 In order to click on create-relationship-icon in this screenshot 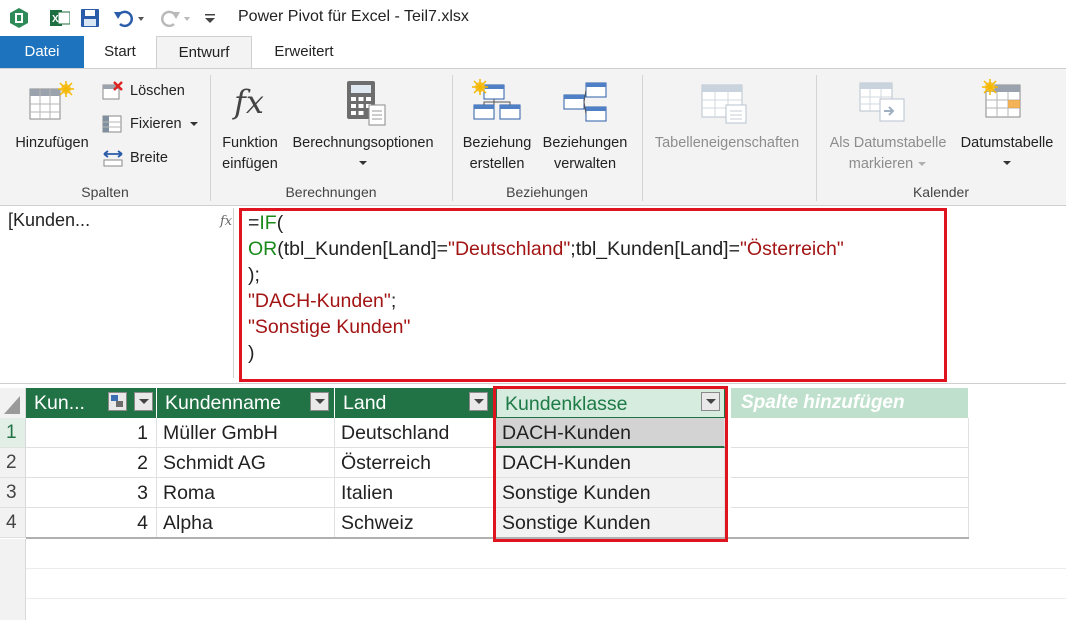, I will do `click(496, 104)`.